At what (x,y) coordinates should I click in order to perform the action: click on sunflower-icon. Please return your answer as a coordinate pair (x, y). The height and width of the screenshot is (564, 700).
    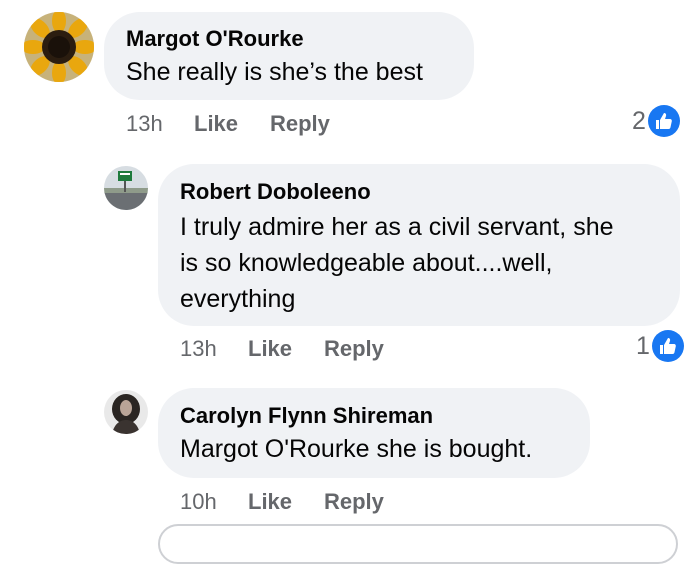
    Looking at the image, I should click on (59, 47).